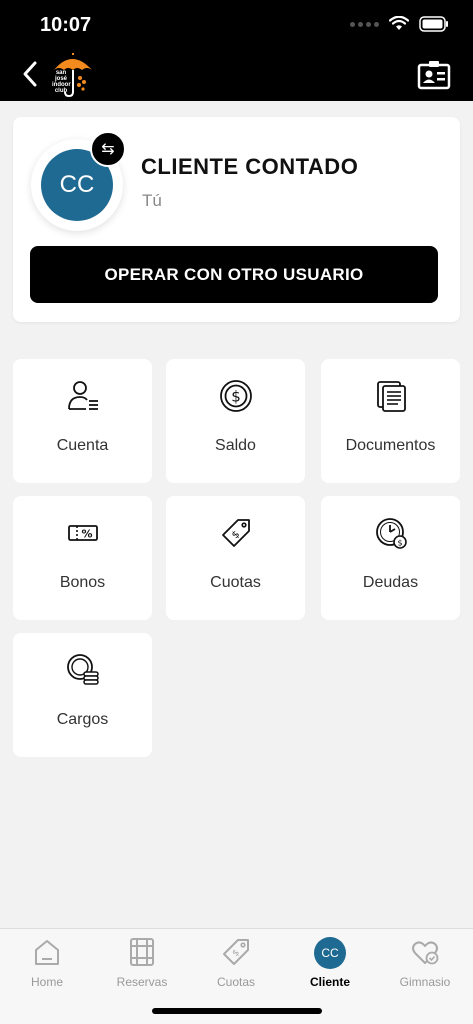  I want to click on tab-label: Cliente, so click(329, 982).